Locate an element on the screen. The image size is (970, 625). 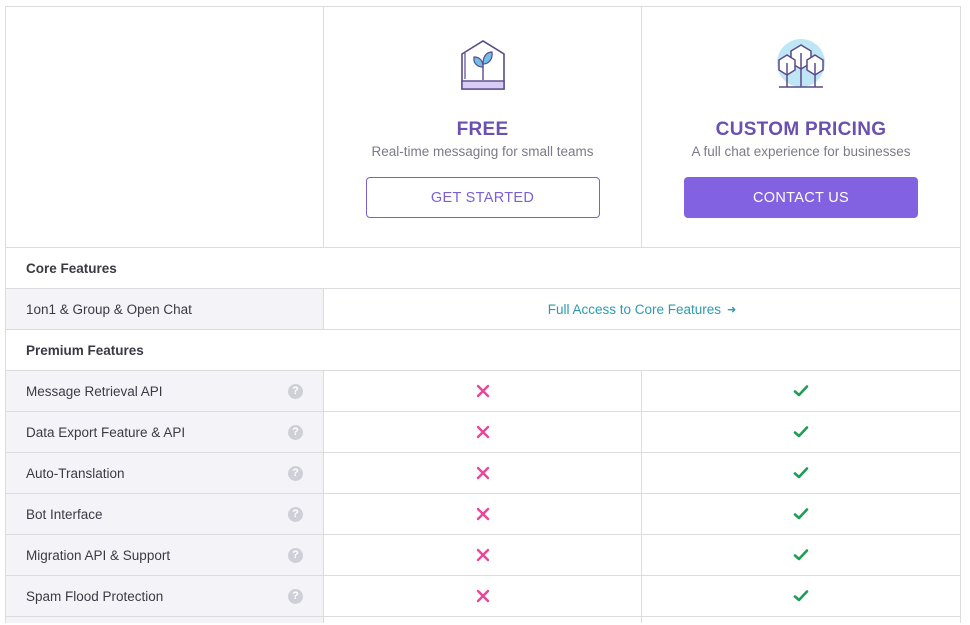
feature-name-cell: Migration API & Support ? is located at coordinates (164, 555).